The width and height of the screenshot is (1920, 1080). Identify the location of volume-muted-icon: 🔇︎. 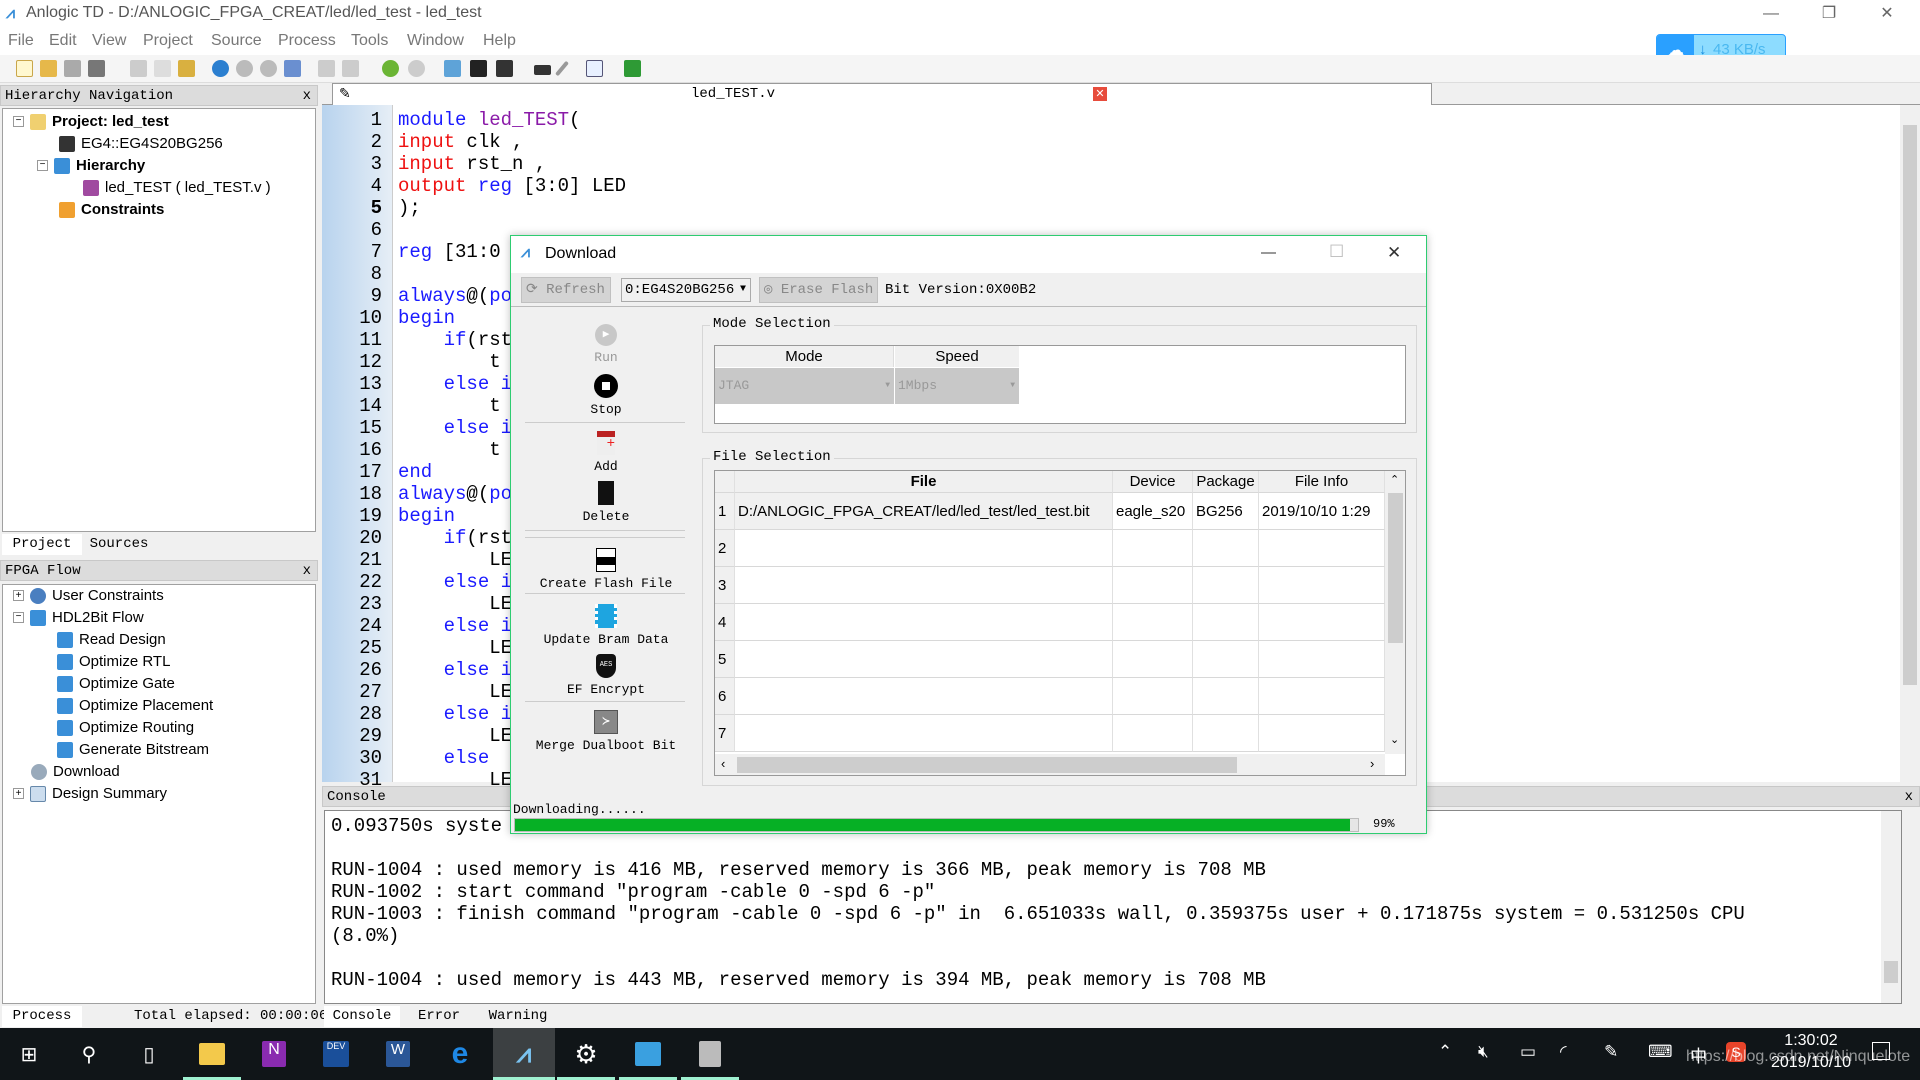
(1483, 1052).